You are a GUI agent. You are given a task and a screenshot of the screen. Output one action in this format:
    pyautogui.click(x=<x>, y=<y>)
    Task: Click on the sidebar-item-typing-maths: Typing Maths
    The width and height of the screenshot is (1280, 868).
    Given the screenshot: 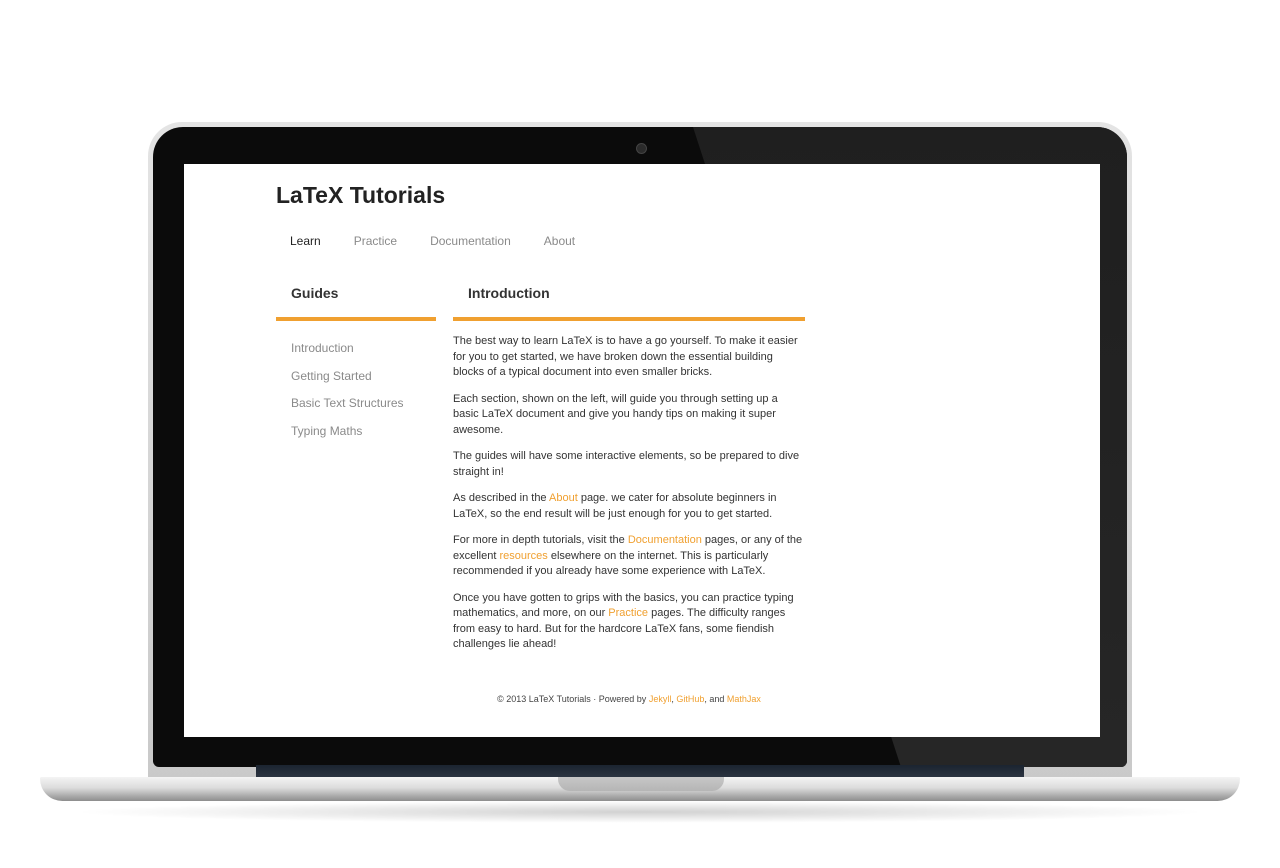 What is the action you would take?
    pyautogui.click(x=363, y=436)
    